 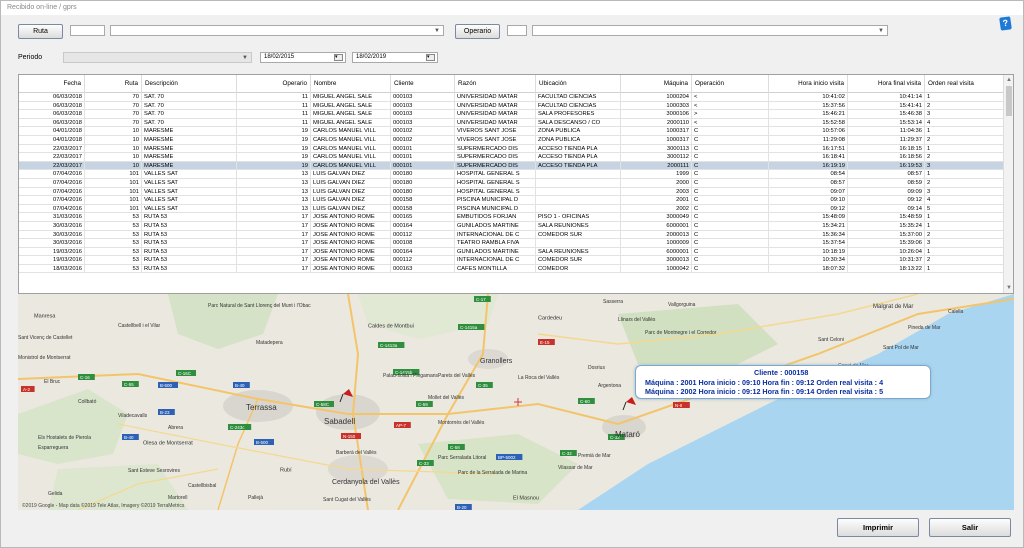 What do you see at coordinates (878, 527) in the screenshot?
I see `print-button: Imprimir` at bounding box center [878, 527].